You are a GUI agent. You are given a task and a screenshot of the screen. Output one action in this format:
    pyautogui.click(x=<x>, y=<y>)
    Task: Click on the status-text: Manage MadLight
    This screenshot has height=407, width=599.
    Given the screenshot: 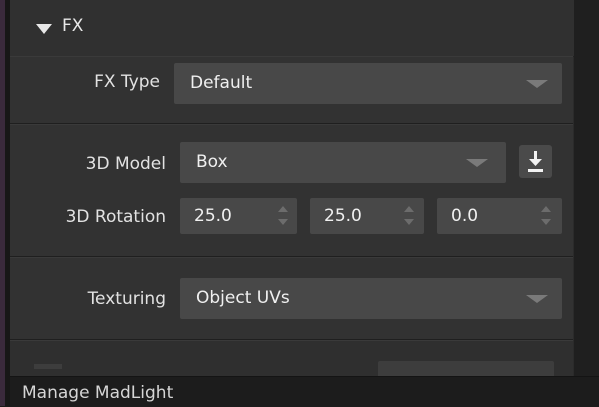 What is the action you would take?
    pyautogui.click(x=98, y=393)
    